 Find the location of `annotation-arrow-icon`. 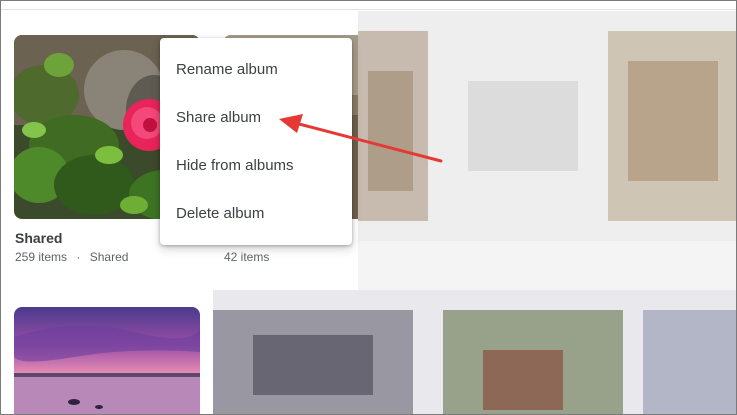

annotation-arrow-icon is located at coordinates (361, 138).